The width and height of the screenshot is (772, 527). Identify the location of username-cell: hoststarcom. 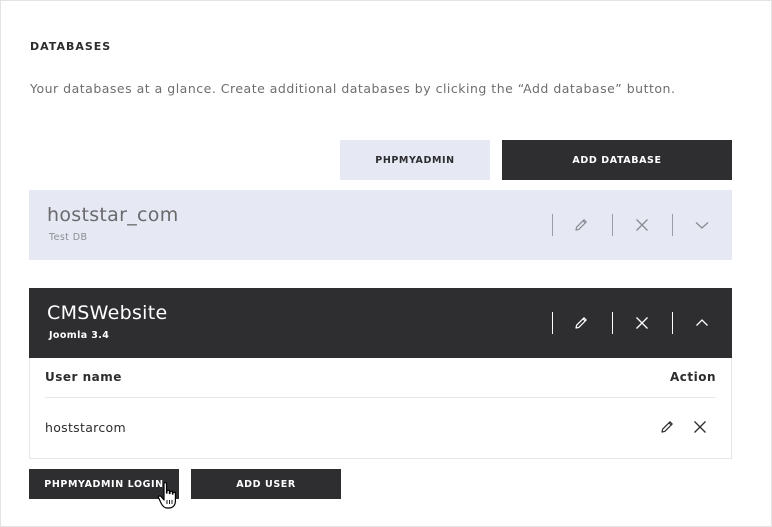
(85, 427).